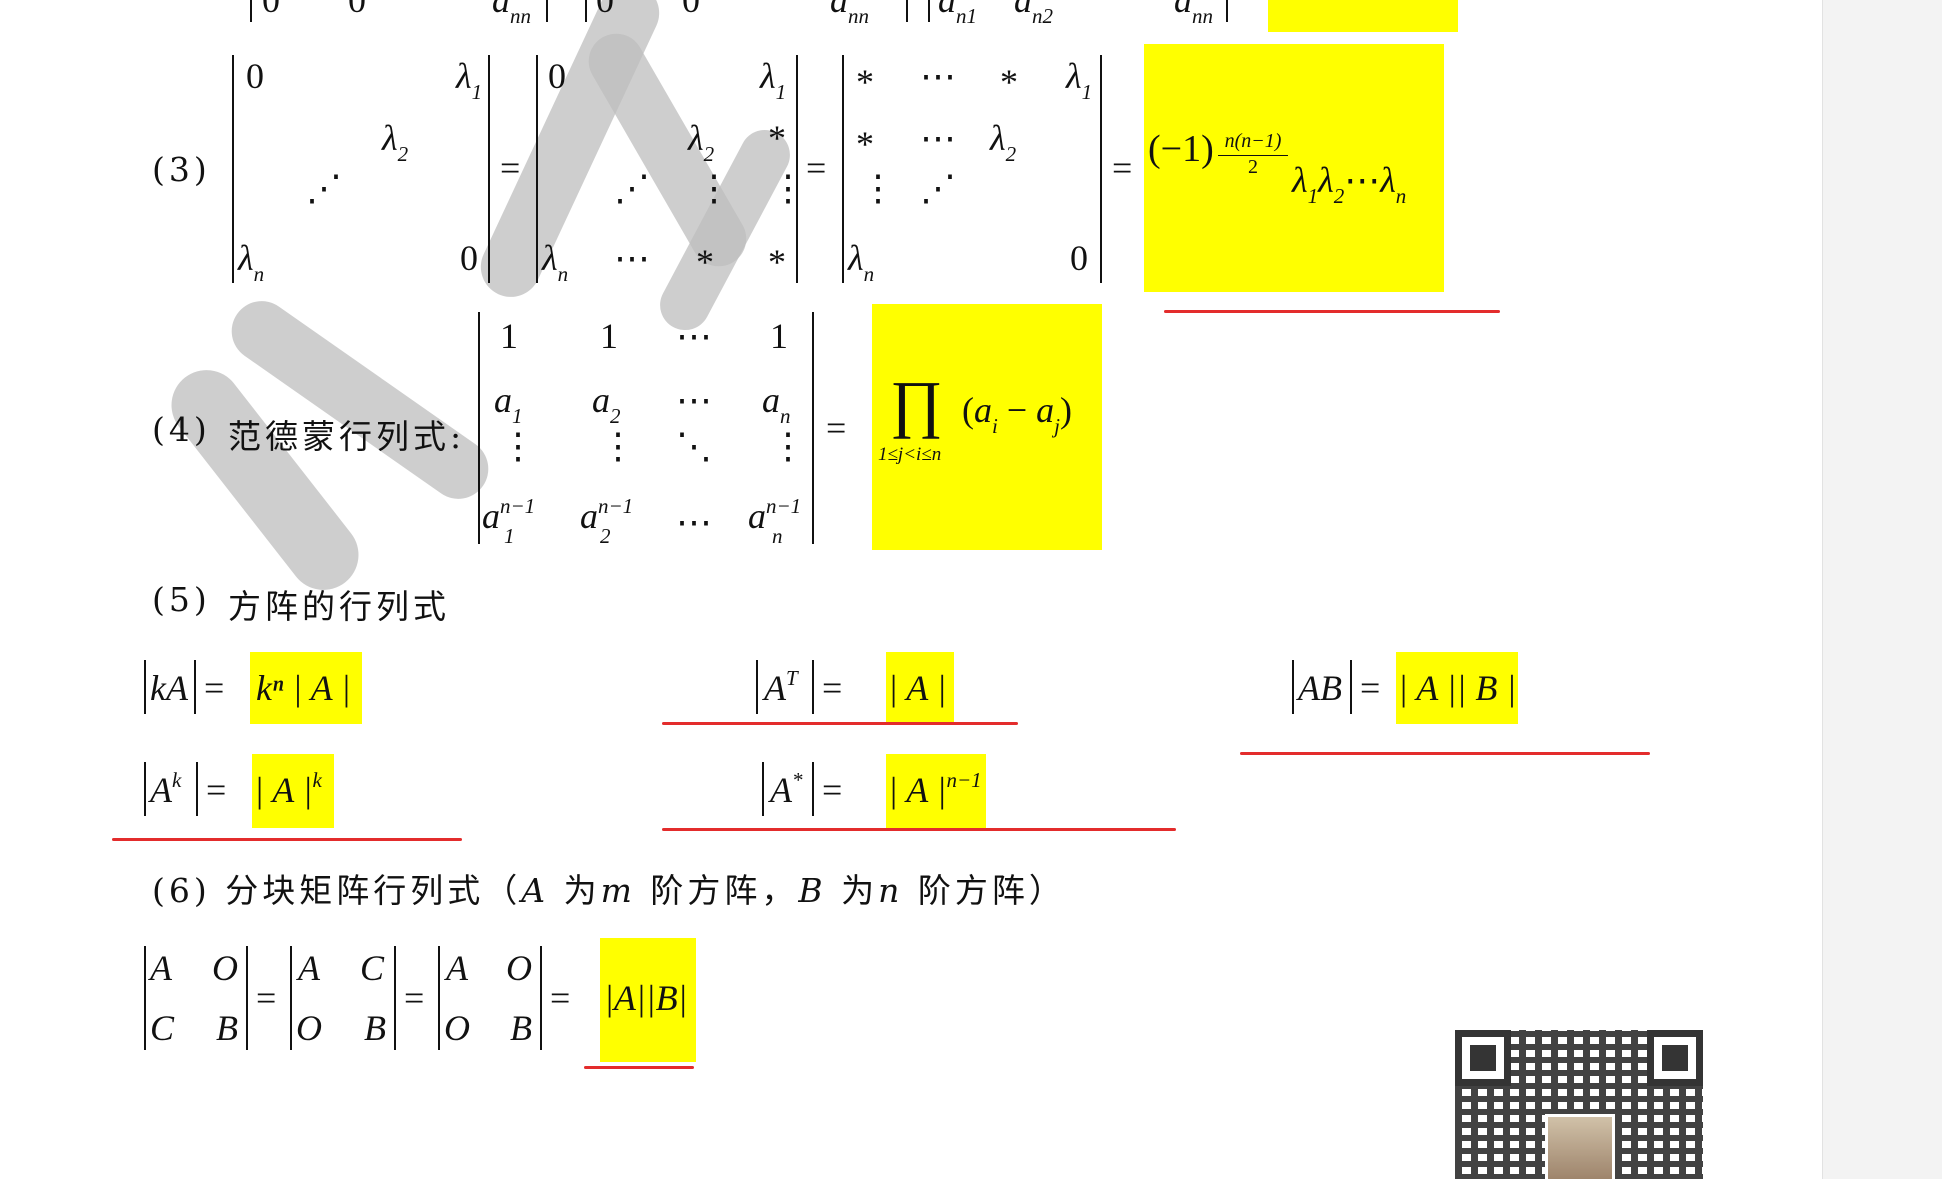 The height and width of the screenshot is (1179, 1942). Describe the element at coordinates (181, 169) in the screenshot. I see `item-3-label: (3)` at that location.